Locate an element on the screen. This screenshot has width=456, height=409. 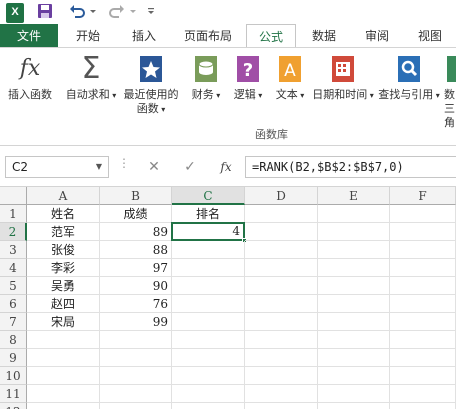
tab-file: 文件 is located at coordinates (29, 36).